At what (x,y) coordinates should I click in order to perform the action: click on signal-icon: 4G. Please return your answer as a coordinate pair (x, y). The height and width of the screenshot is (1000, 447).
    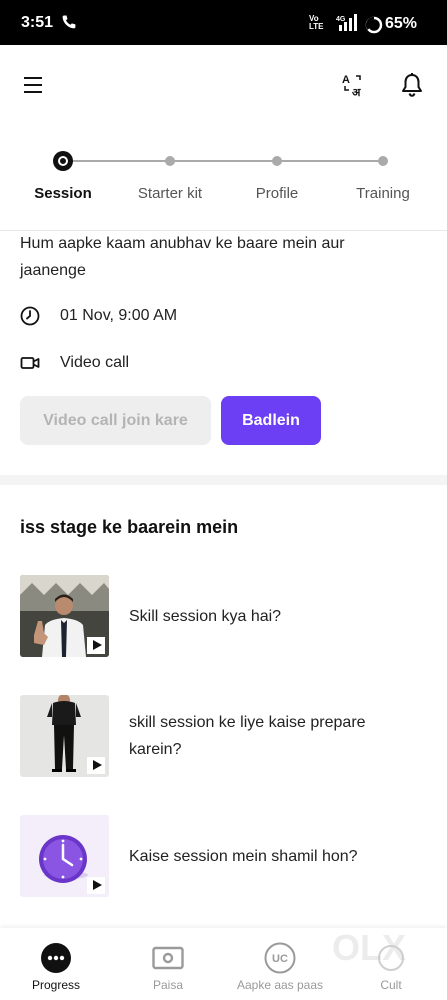
    Looking at the image, I should click on (346, 22).